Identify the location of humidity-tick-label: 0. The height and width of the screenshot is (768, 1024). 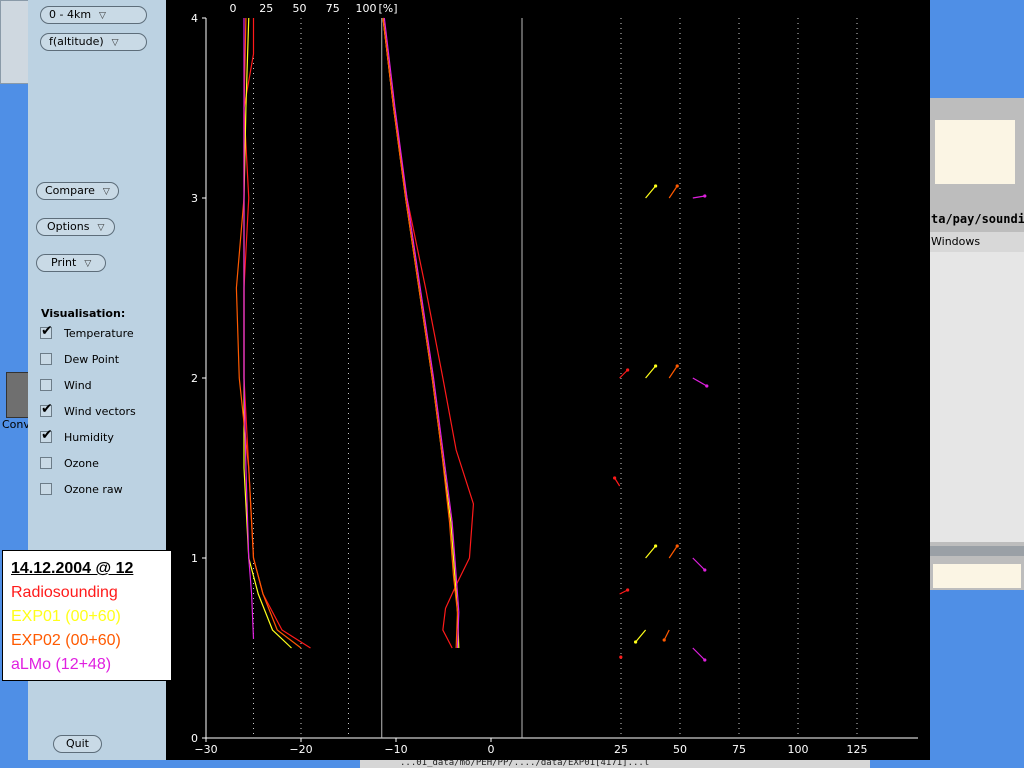
(233, 8).